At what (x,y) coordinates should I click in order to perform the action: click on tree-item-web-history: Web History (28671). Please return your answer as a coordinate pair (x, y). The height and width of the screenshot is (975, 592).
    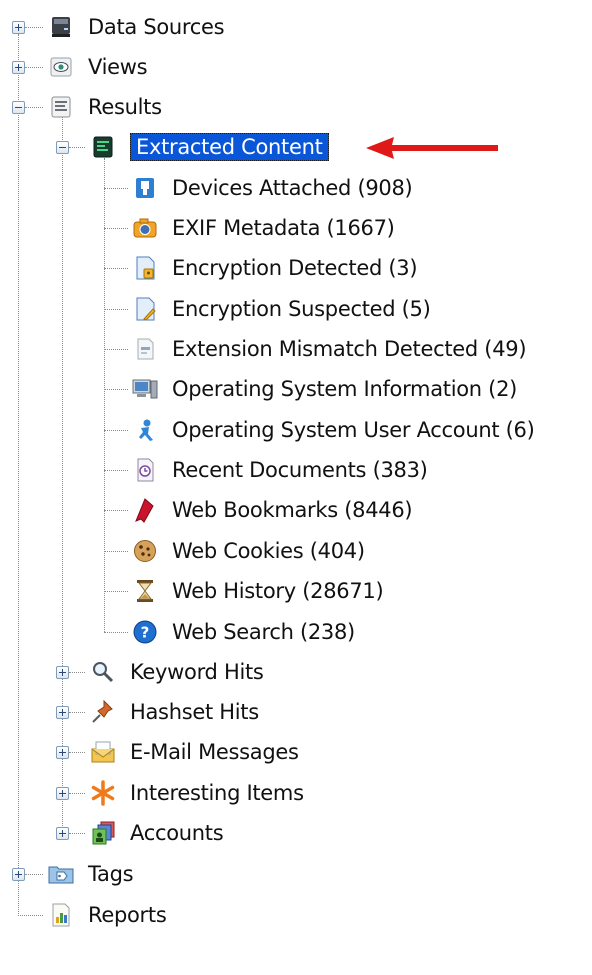
    Looking at the image, I should click on (258, 591).